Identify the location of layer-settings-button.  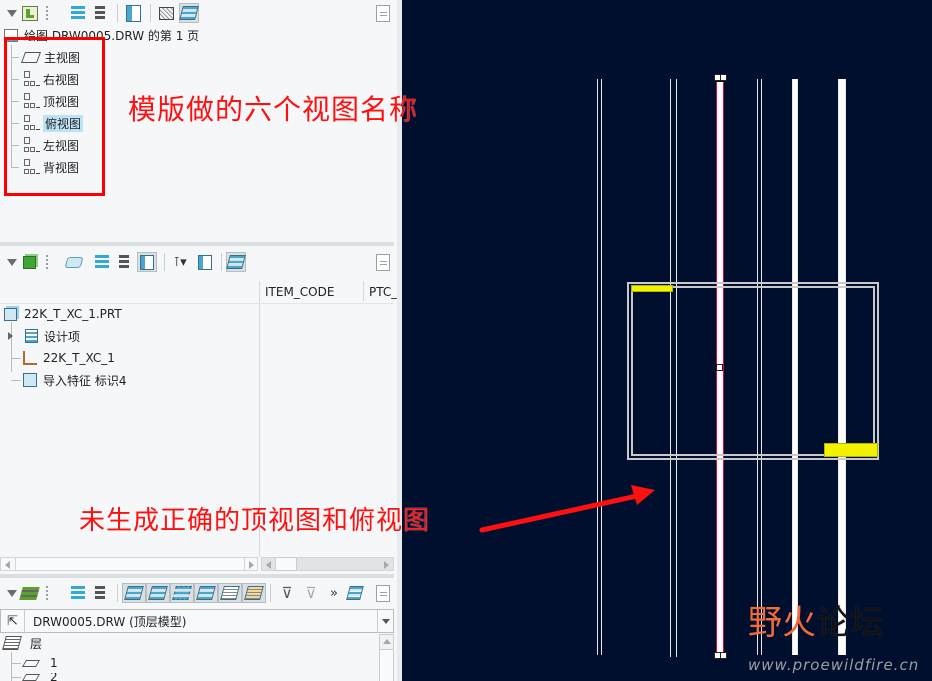
(355, 593).